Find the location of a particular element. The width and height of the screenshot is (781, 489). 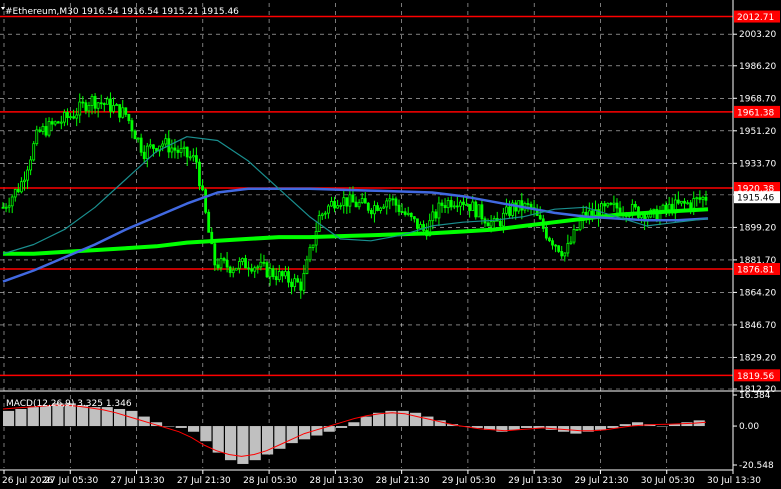

macd-label: MACD(12,26,9) 3.325 1.346 is located at coordinates (69, 404).